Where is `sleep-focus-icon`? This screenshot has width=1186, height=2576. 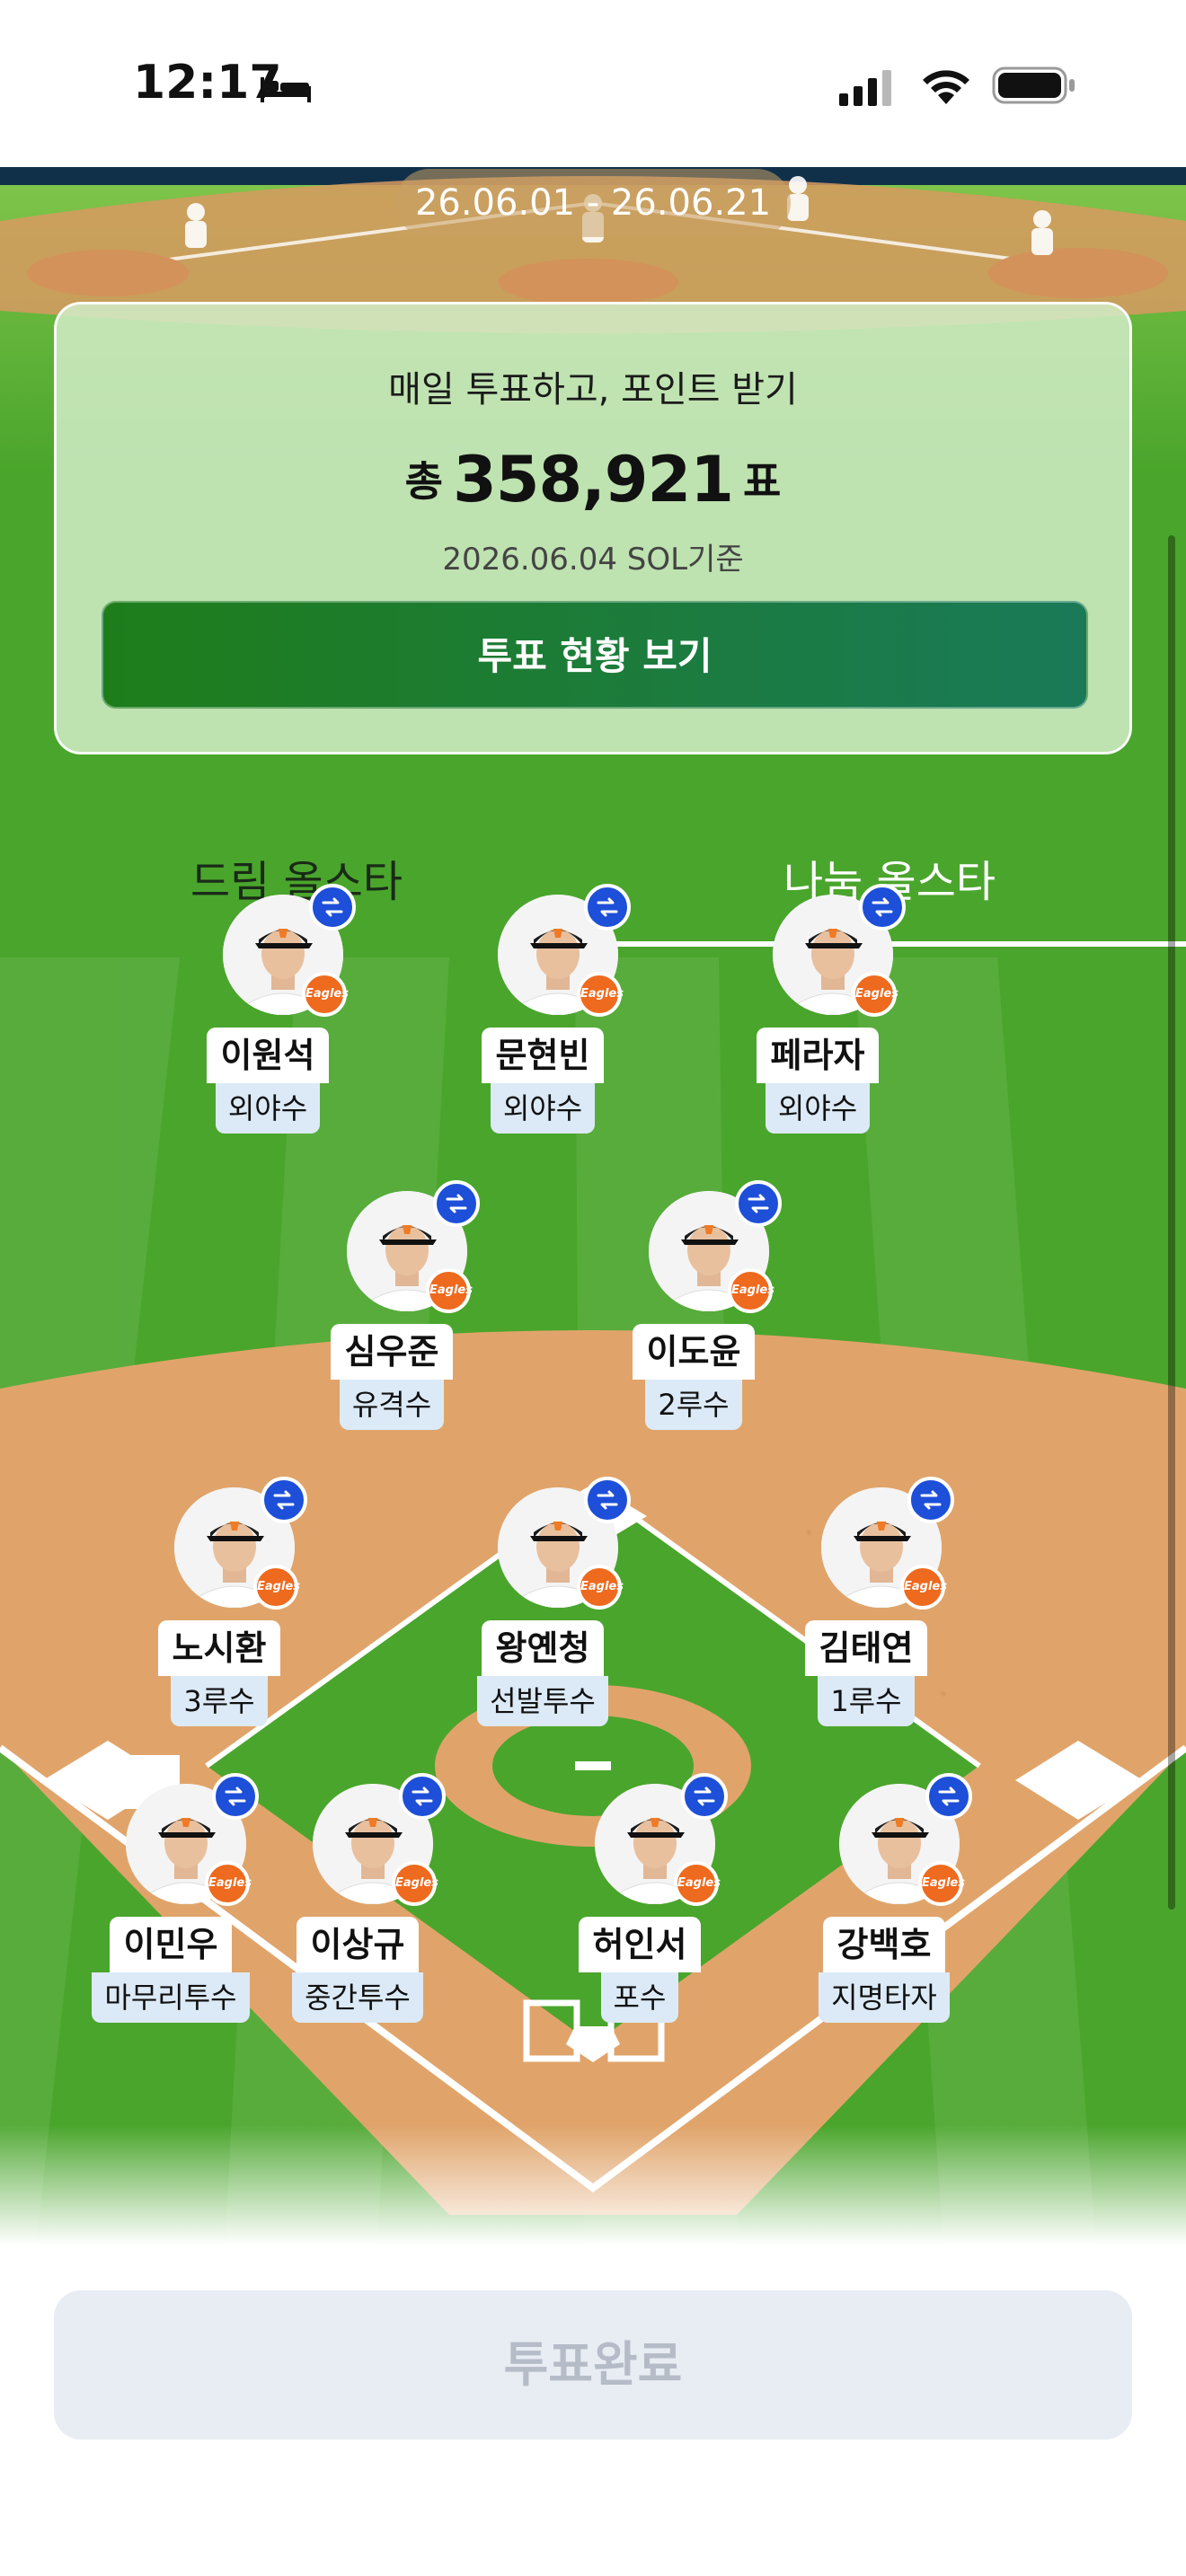 sleep-focus-icon is located at coordinates (286, 89).